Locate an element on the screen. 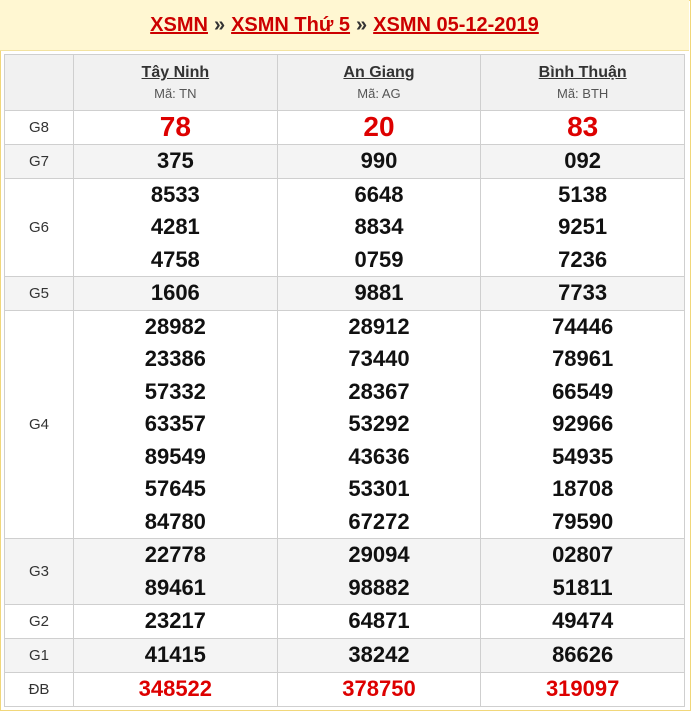 Image resolution: width=691 pixels, height=711 pixels. province-name-link: Bình Thuận is located at coordinates (582, 73).